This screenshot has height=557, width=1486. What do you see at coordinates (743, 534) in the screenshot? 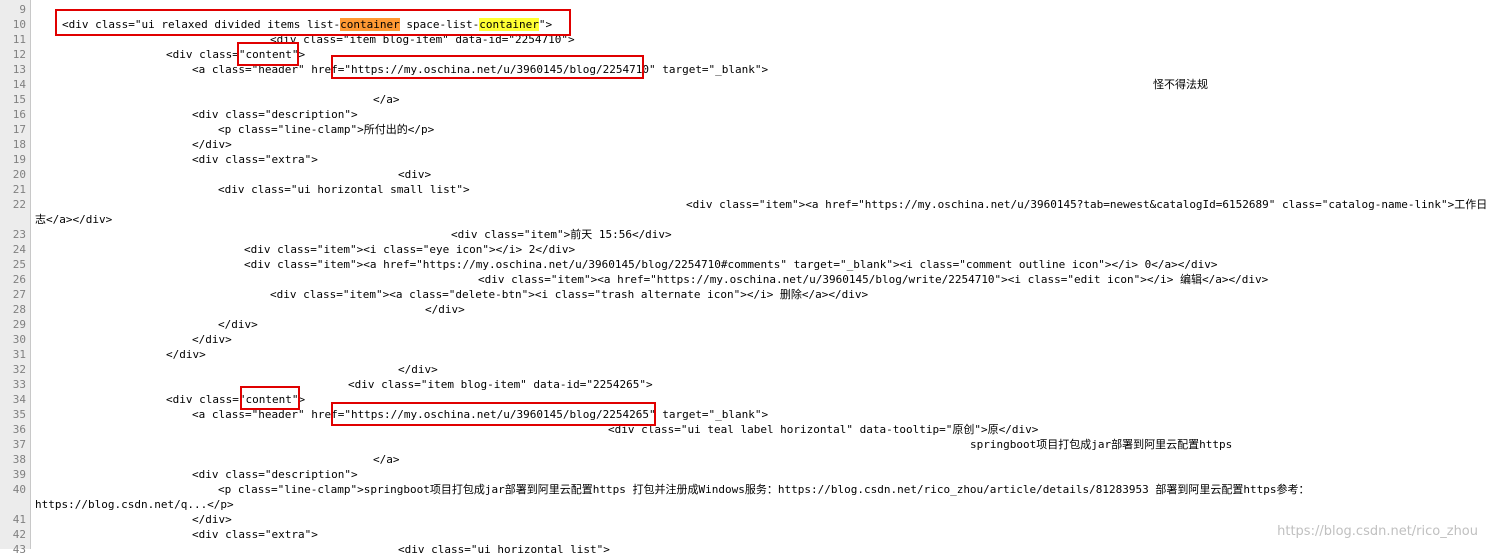
I see `code-line: 42 <div class="extra">` at bounding box center [743, 534].